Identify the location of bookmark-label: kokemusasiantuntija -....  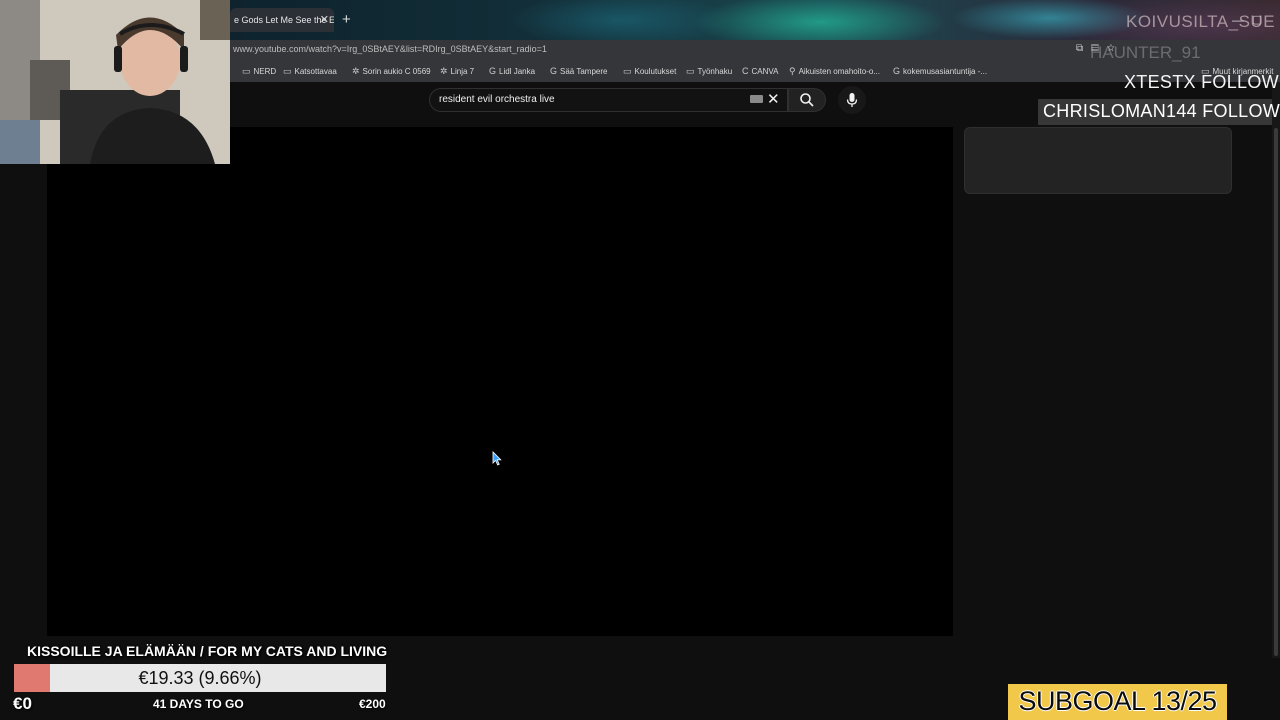
(945, 71).